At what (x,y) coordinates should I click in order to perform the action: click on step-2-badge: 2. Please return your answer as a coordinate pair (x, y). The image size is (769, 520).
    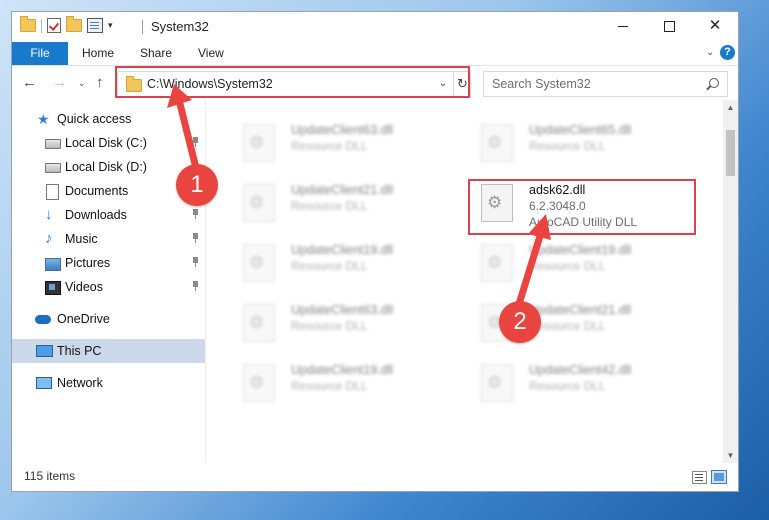
    Looking at the image, I should click on (520, 322).